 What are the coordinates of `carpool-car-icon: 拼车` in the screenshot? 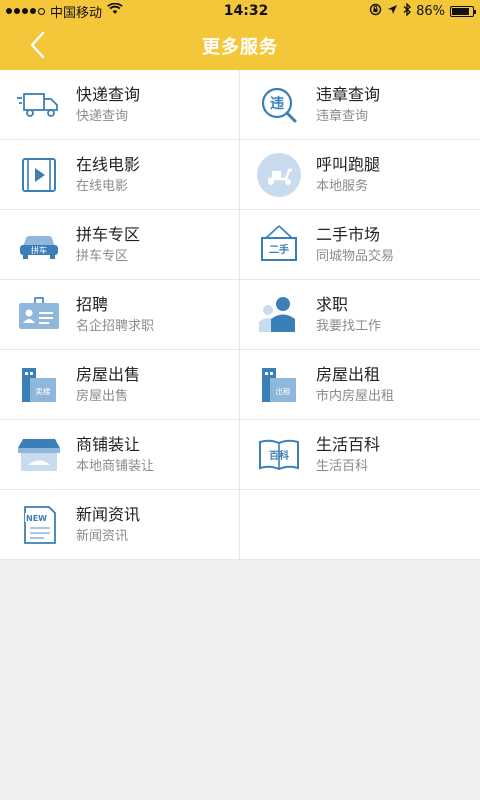 It's located at (39, 245).